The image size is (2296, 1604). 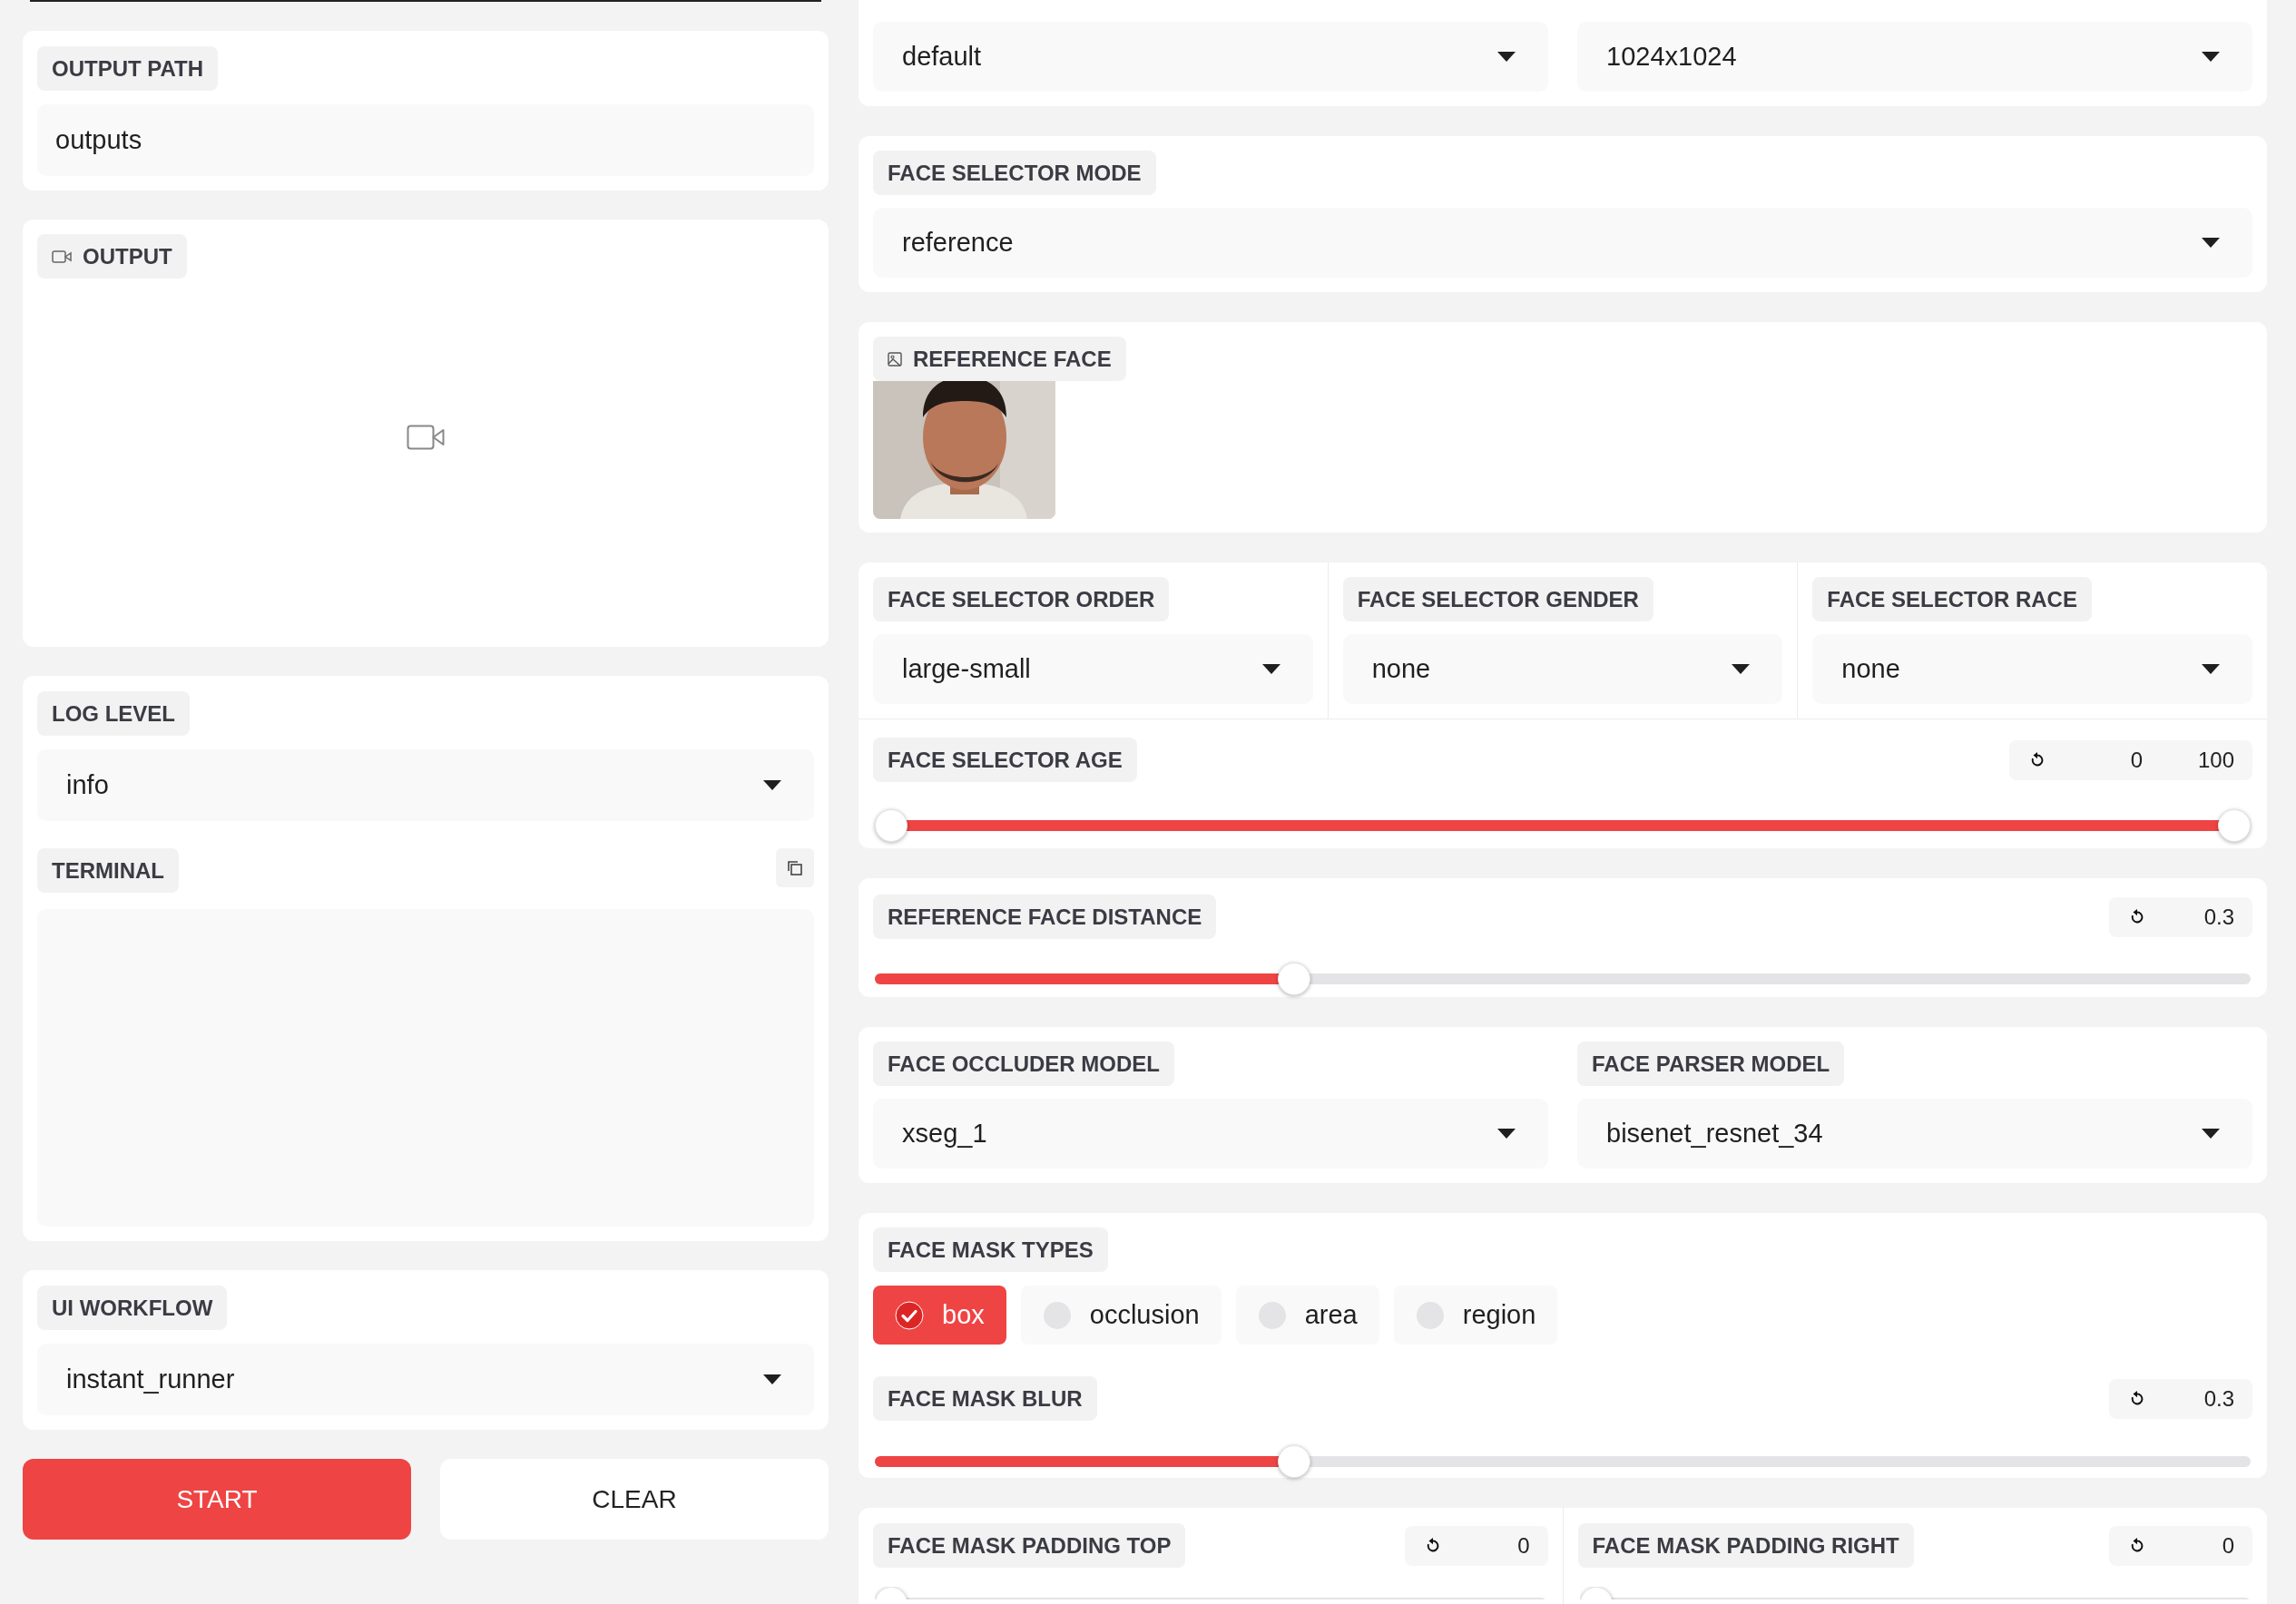 I want to click on field-label: UI WORKFLOW, so click(x=132, y=1308).